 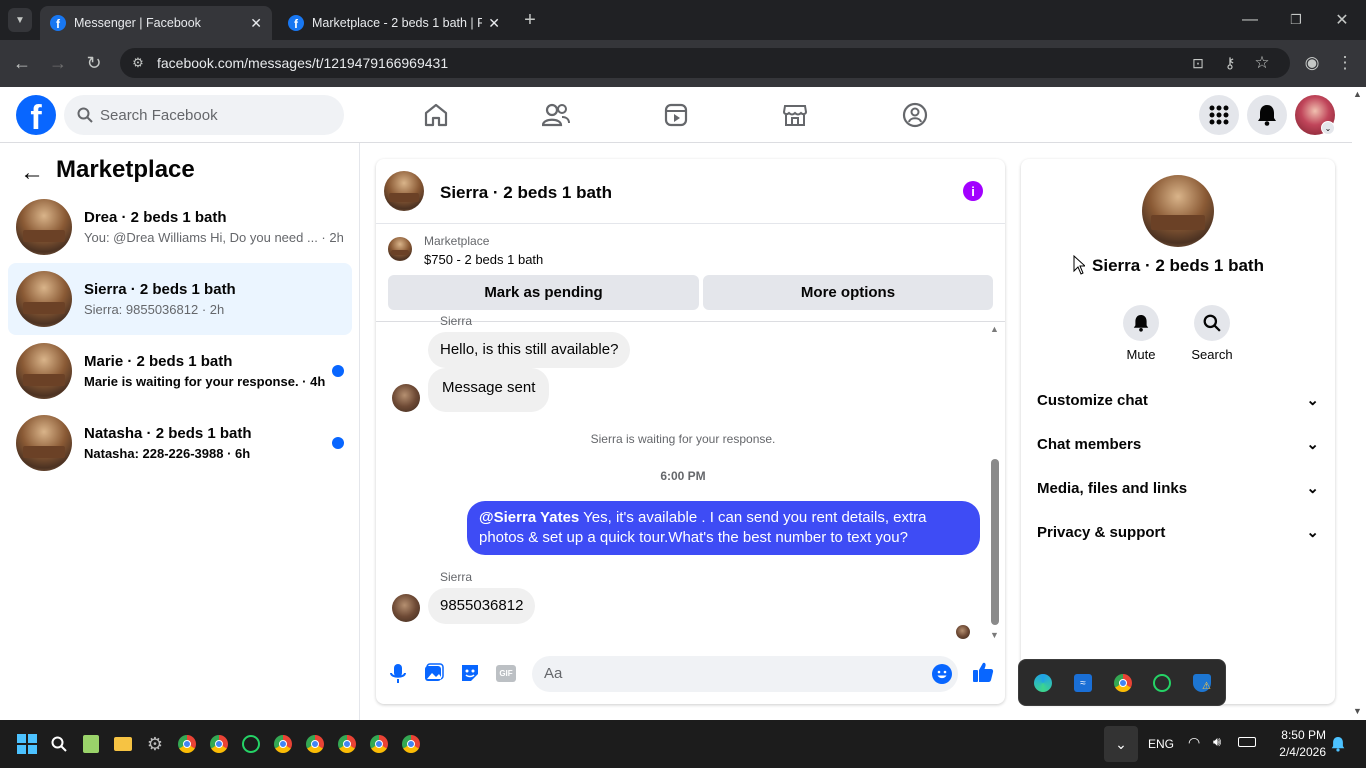 What do you see at coordinates (156, 23) in the screenshot?
I see `tab-messenger: f Messenger | Facebook ✕` at bounding box center [156, 23].